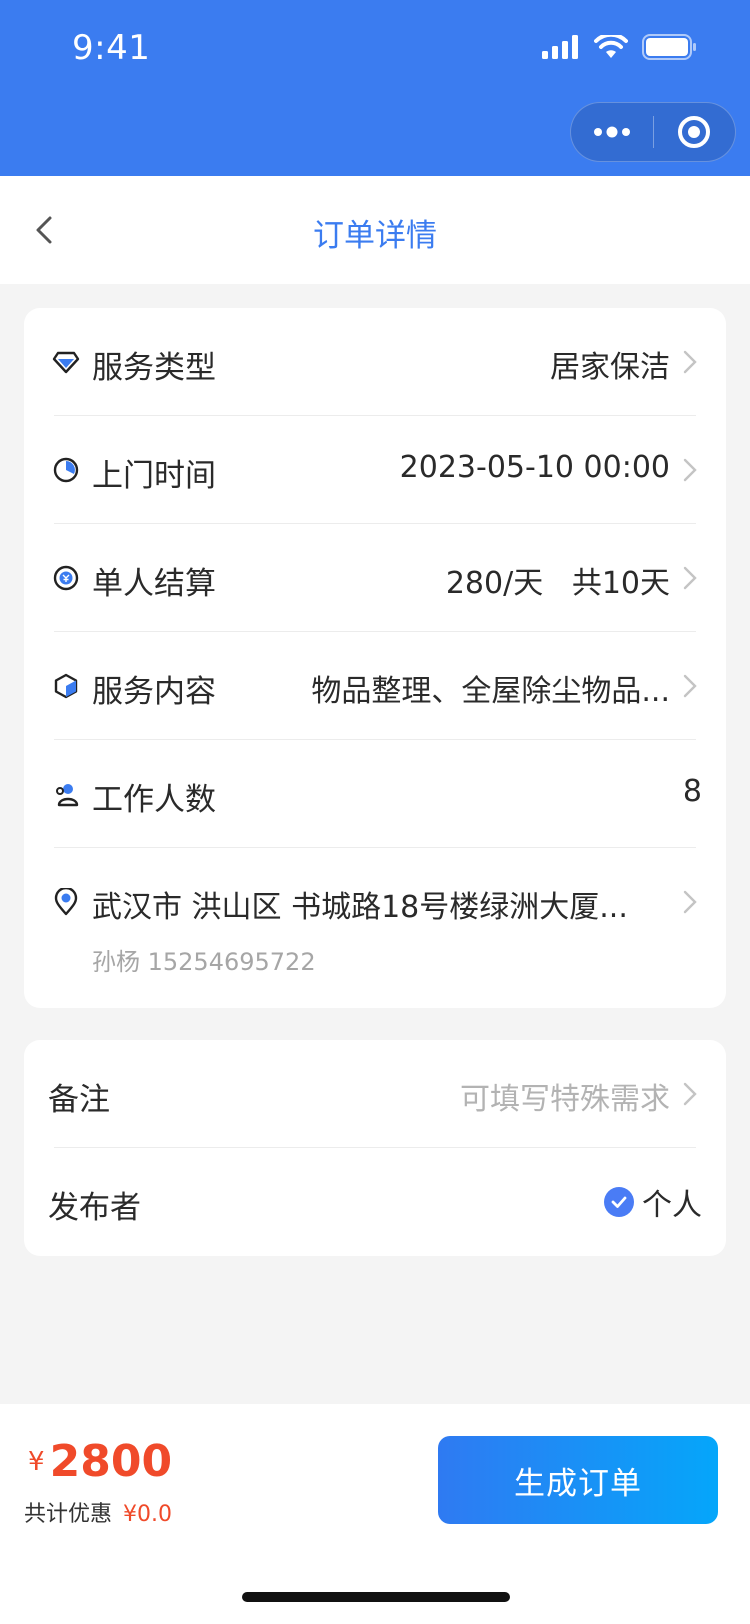  I want to click on service-type-label: 服务类型, so click(154, 368).